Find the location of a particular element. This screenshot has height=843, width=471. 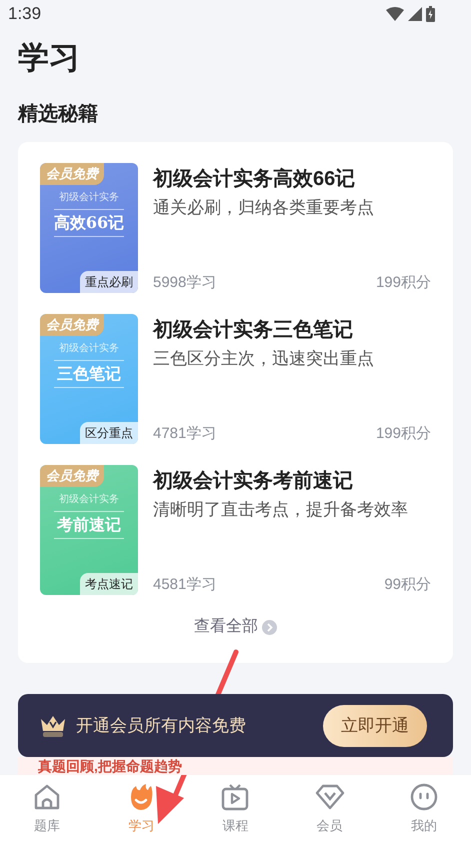

chevron-right-icon is located at coordinates (269, 627).